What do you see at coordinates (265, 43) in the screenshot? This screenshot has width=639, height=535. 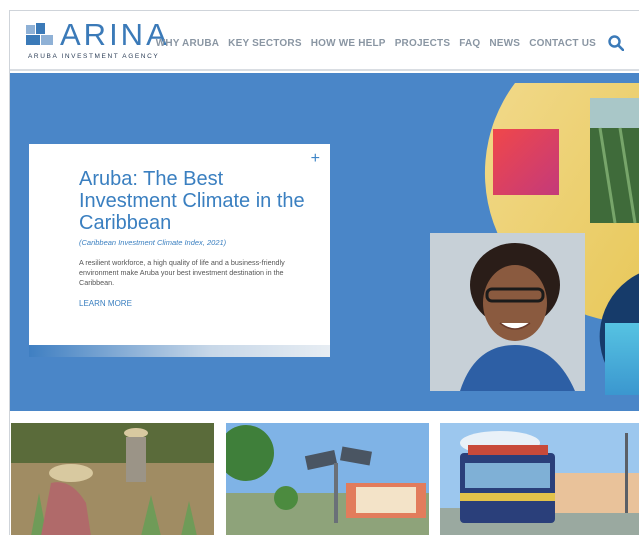 I see `nav-item-key-sectors: KEY SECTORS` at bounding box center [265, 43].